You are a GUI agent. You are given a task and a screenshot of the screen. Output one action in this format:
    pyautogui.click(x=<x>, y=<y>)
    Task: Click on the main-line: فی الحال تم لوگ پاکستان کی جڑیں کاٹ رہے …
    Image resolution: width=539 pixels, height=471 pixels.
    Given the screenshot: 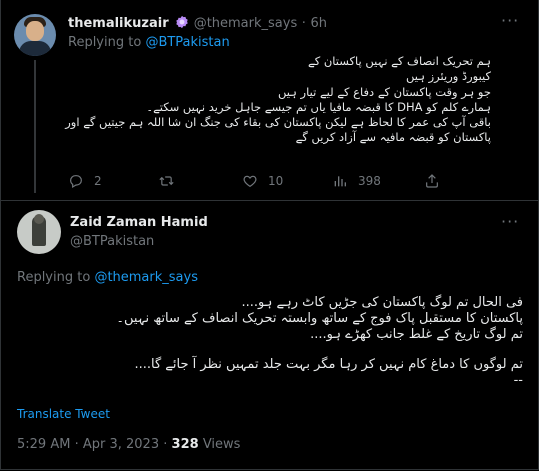 What is the action you would take?
    pyautogui.click(x=382, y=302)
    